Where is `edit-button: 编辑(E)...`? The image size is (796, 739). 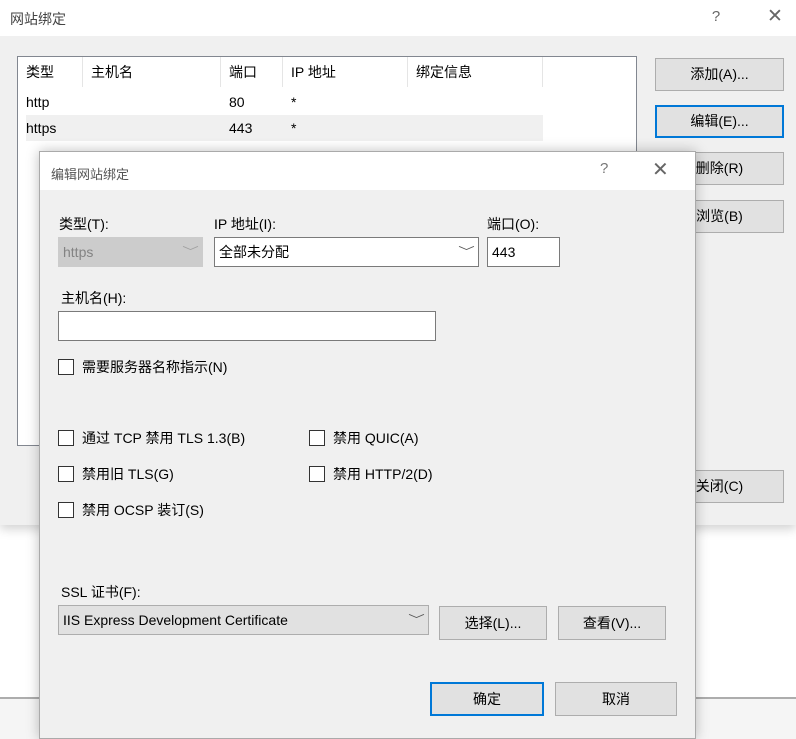 edit-button: 编辑(E)... is located at coordinates (719, 121).